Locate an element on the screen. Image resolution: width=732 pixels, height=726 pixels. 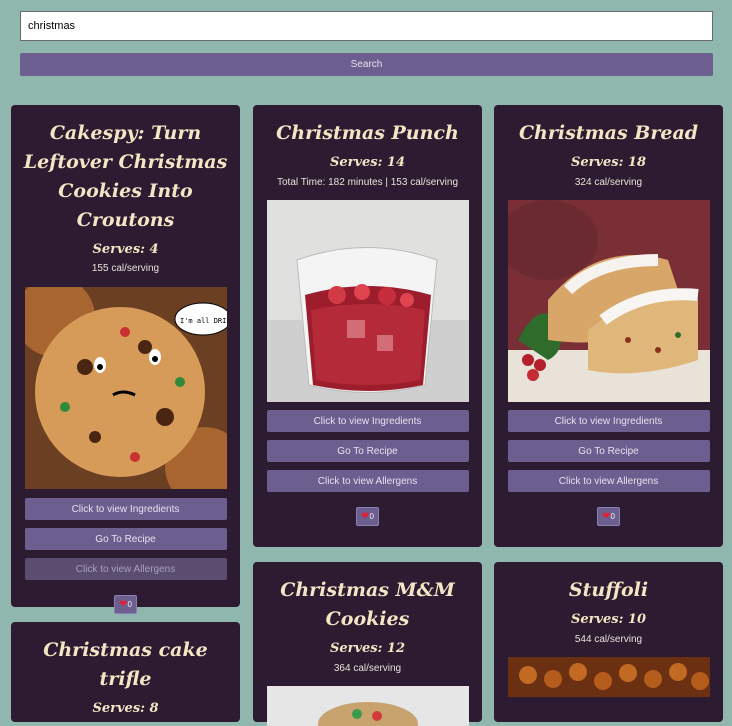
recipe-serves: Serves: 12 is located at coordinates (367, 648).